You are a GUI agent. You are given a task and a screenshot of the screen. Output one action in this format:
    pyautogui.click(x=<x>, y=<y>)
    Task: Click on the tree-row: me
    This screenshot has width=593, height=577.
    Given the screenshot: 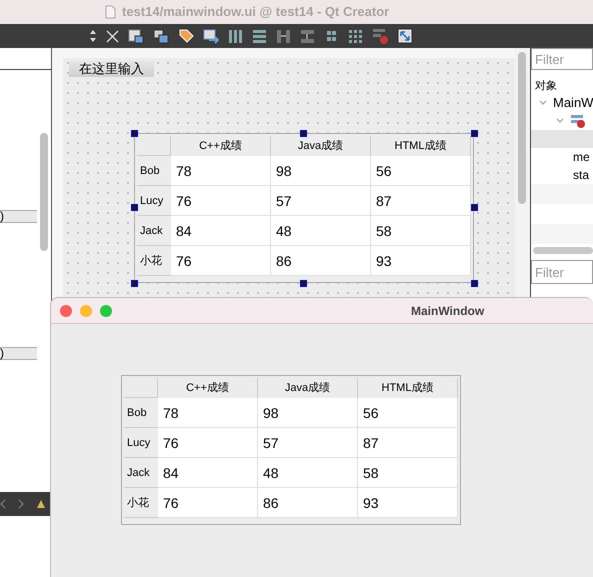 What is the action you would take?
    pyautogui.click(x=562, y=157)
    